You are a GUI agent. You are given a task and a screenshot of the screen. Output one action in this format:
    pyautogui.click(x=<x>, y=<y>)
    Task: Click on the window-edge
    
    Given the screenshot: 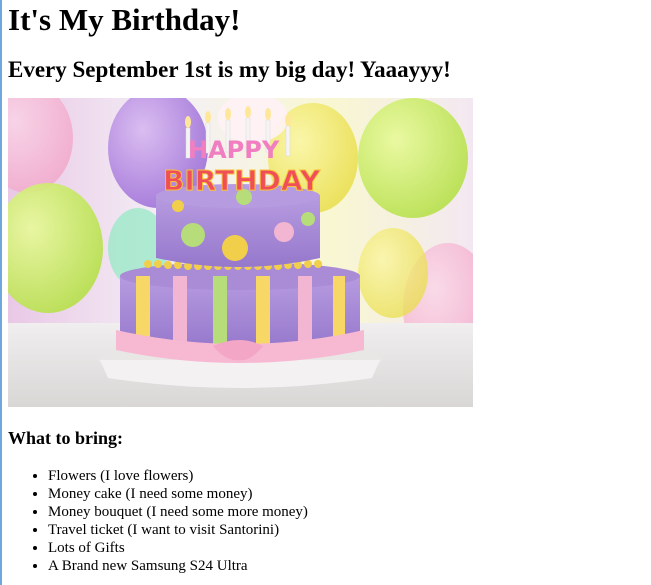 What is the action you would take?
    pyautogui.click(x=1, y=292)
    